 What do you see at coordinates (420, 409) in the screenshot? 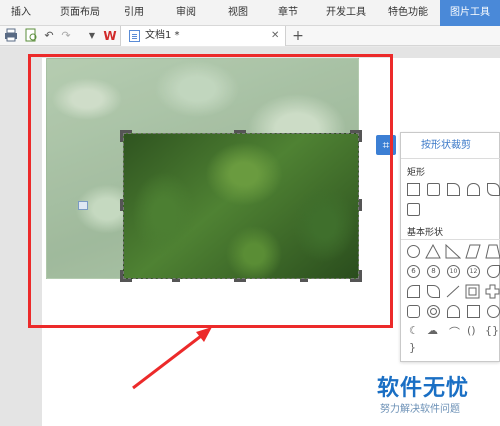
I see `watermark-subtitle: 努力解决软件问题` at bounding box center [420, 409].